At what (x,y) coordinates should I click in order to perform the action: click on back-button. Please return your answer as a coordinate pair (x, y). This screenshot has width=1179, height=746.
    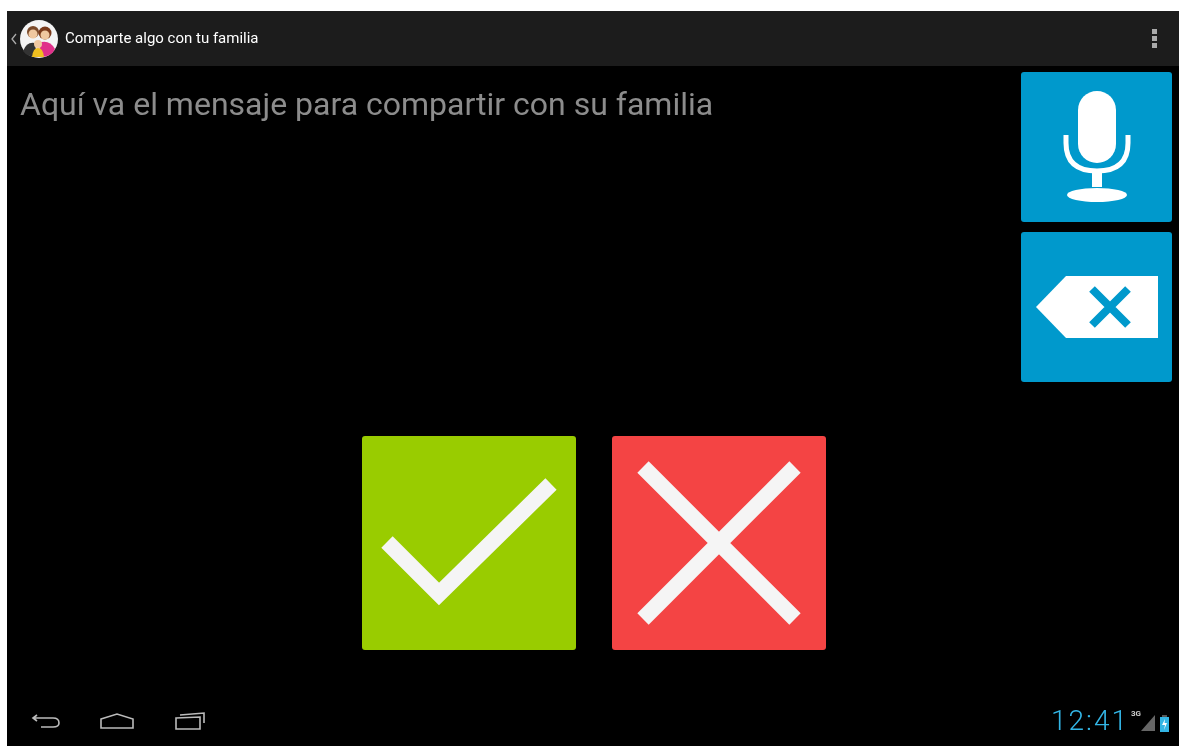
    Looking at the image, I should click on (46, 721).